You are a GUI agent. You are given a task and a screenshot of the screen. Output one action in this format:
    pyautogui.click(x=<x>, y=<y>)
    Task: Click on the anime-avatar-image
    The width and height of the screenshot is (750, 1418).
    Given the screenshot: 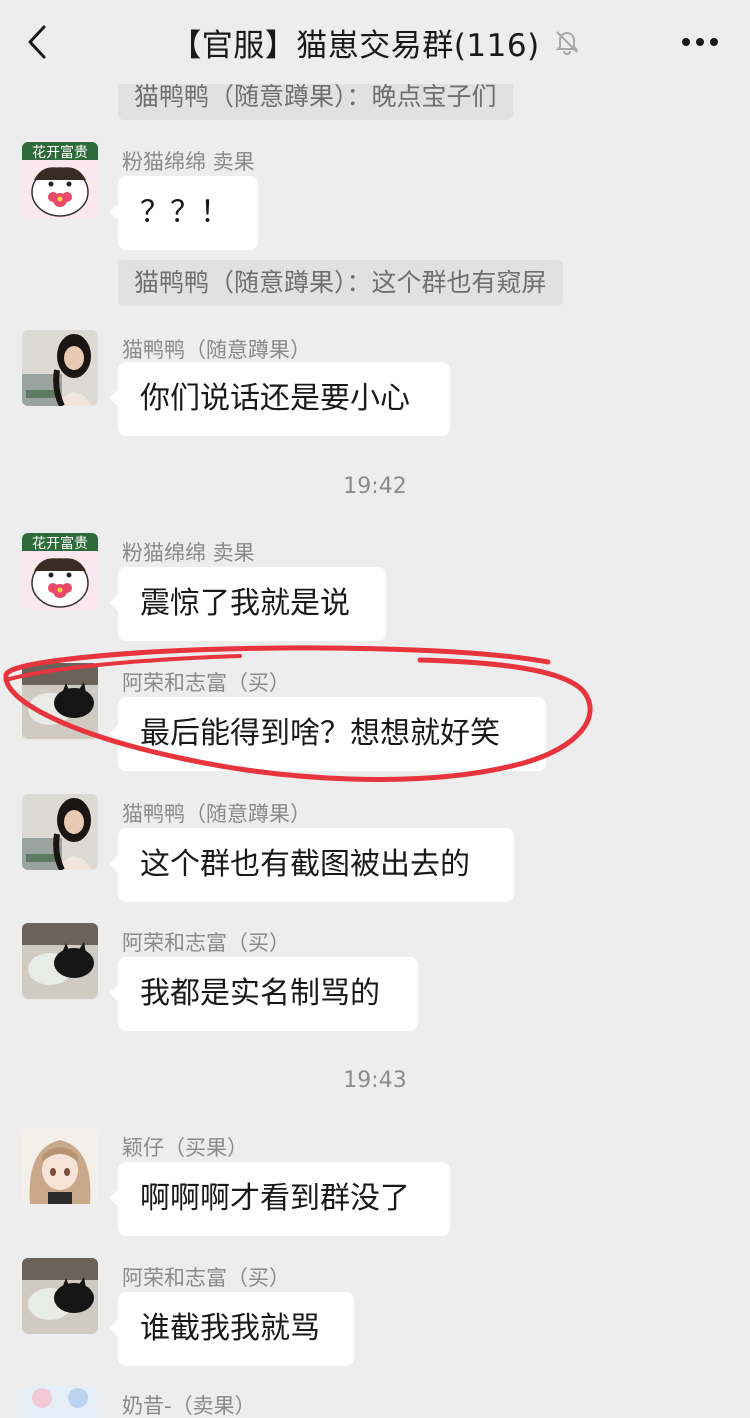 What is the action you would take?
    pyautogui.click(x=60, y=1402)
    